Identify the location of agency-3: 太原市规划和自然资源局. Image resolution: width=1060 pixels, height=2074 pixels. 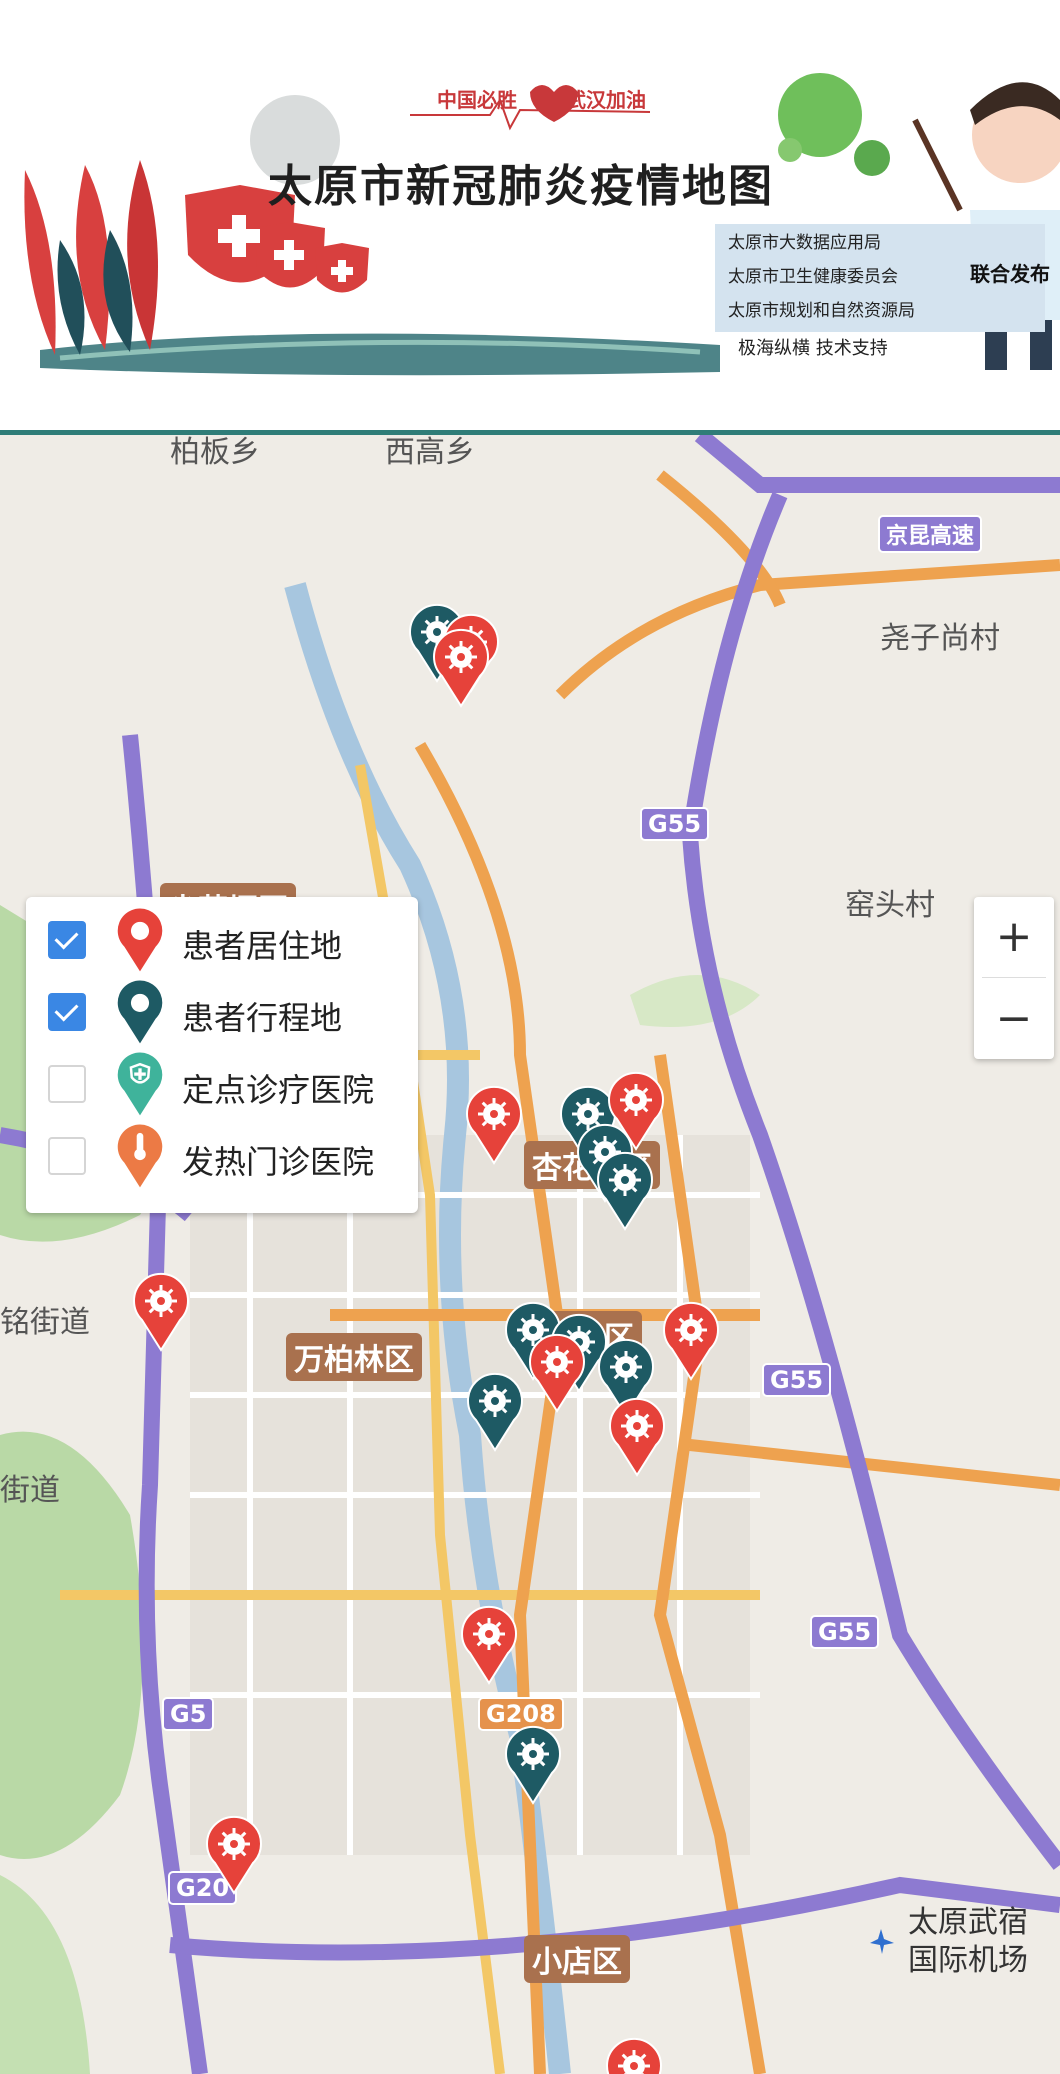
(821, 311).